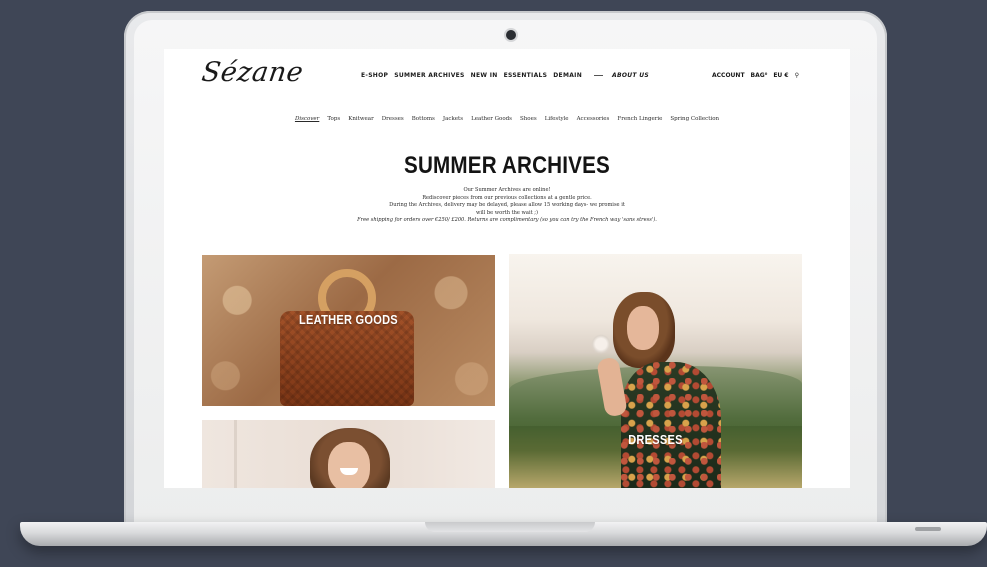 The image size is (987, 567). I want to click on laptop-foot, so click(928, 529).